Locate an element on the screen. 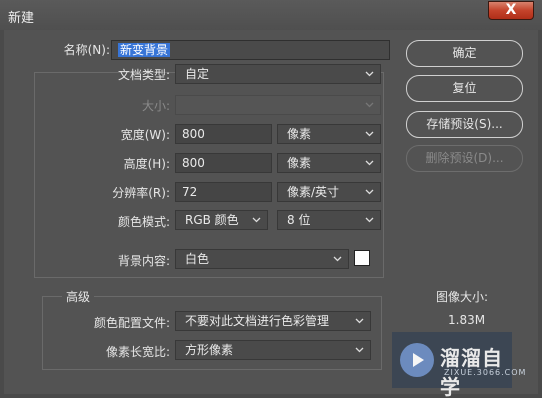  resolution-label: 分辨率(R): is located at coordinates (141, 193).